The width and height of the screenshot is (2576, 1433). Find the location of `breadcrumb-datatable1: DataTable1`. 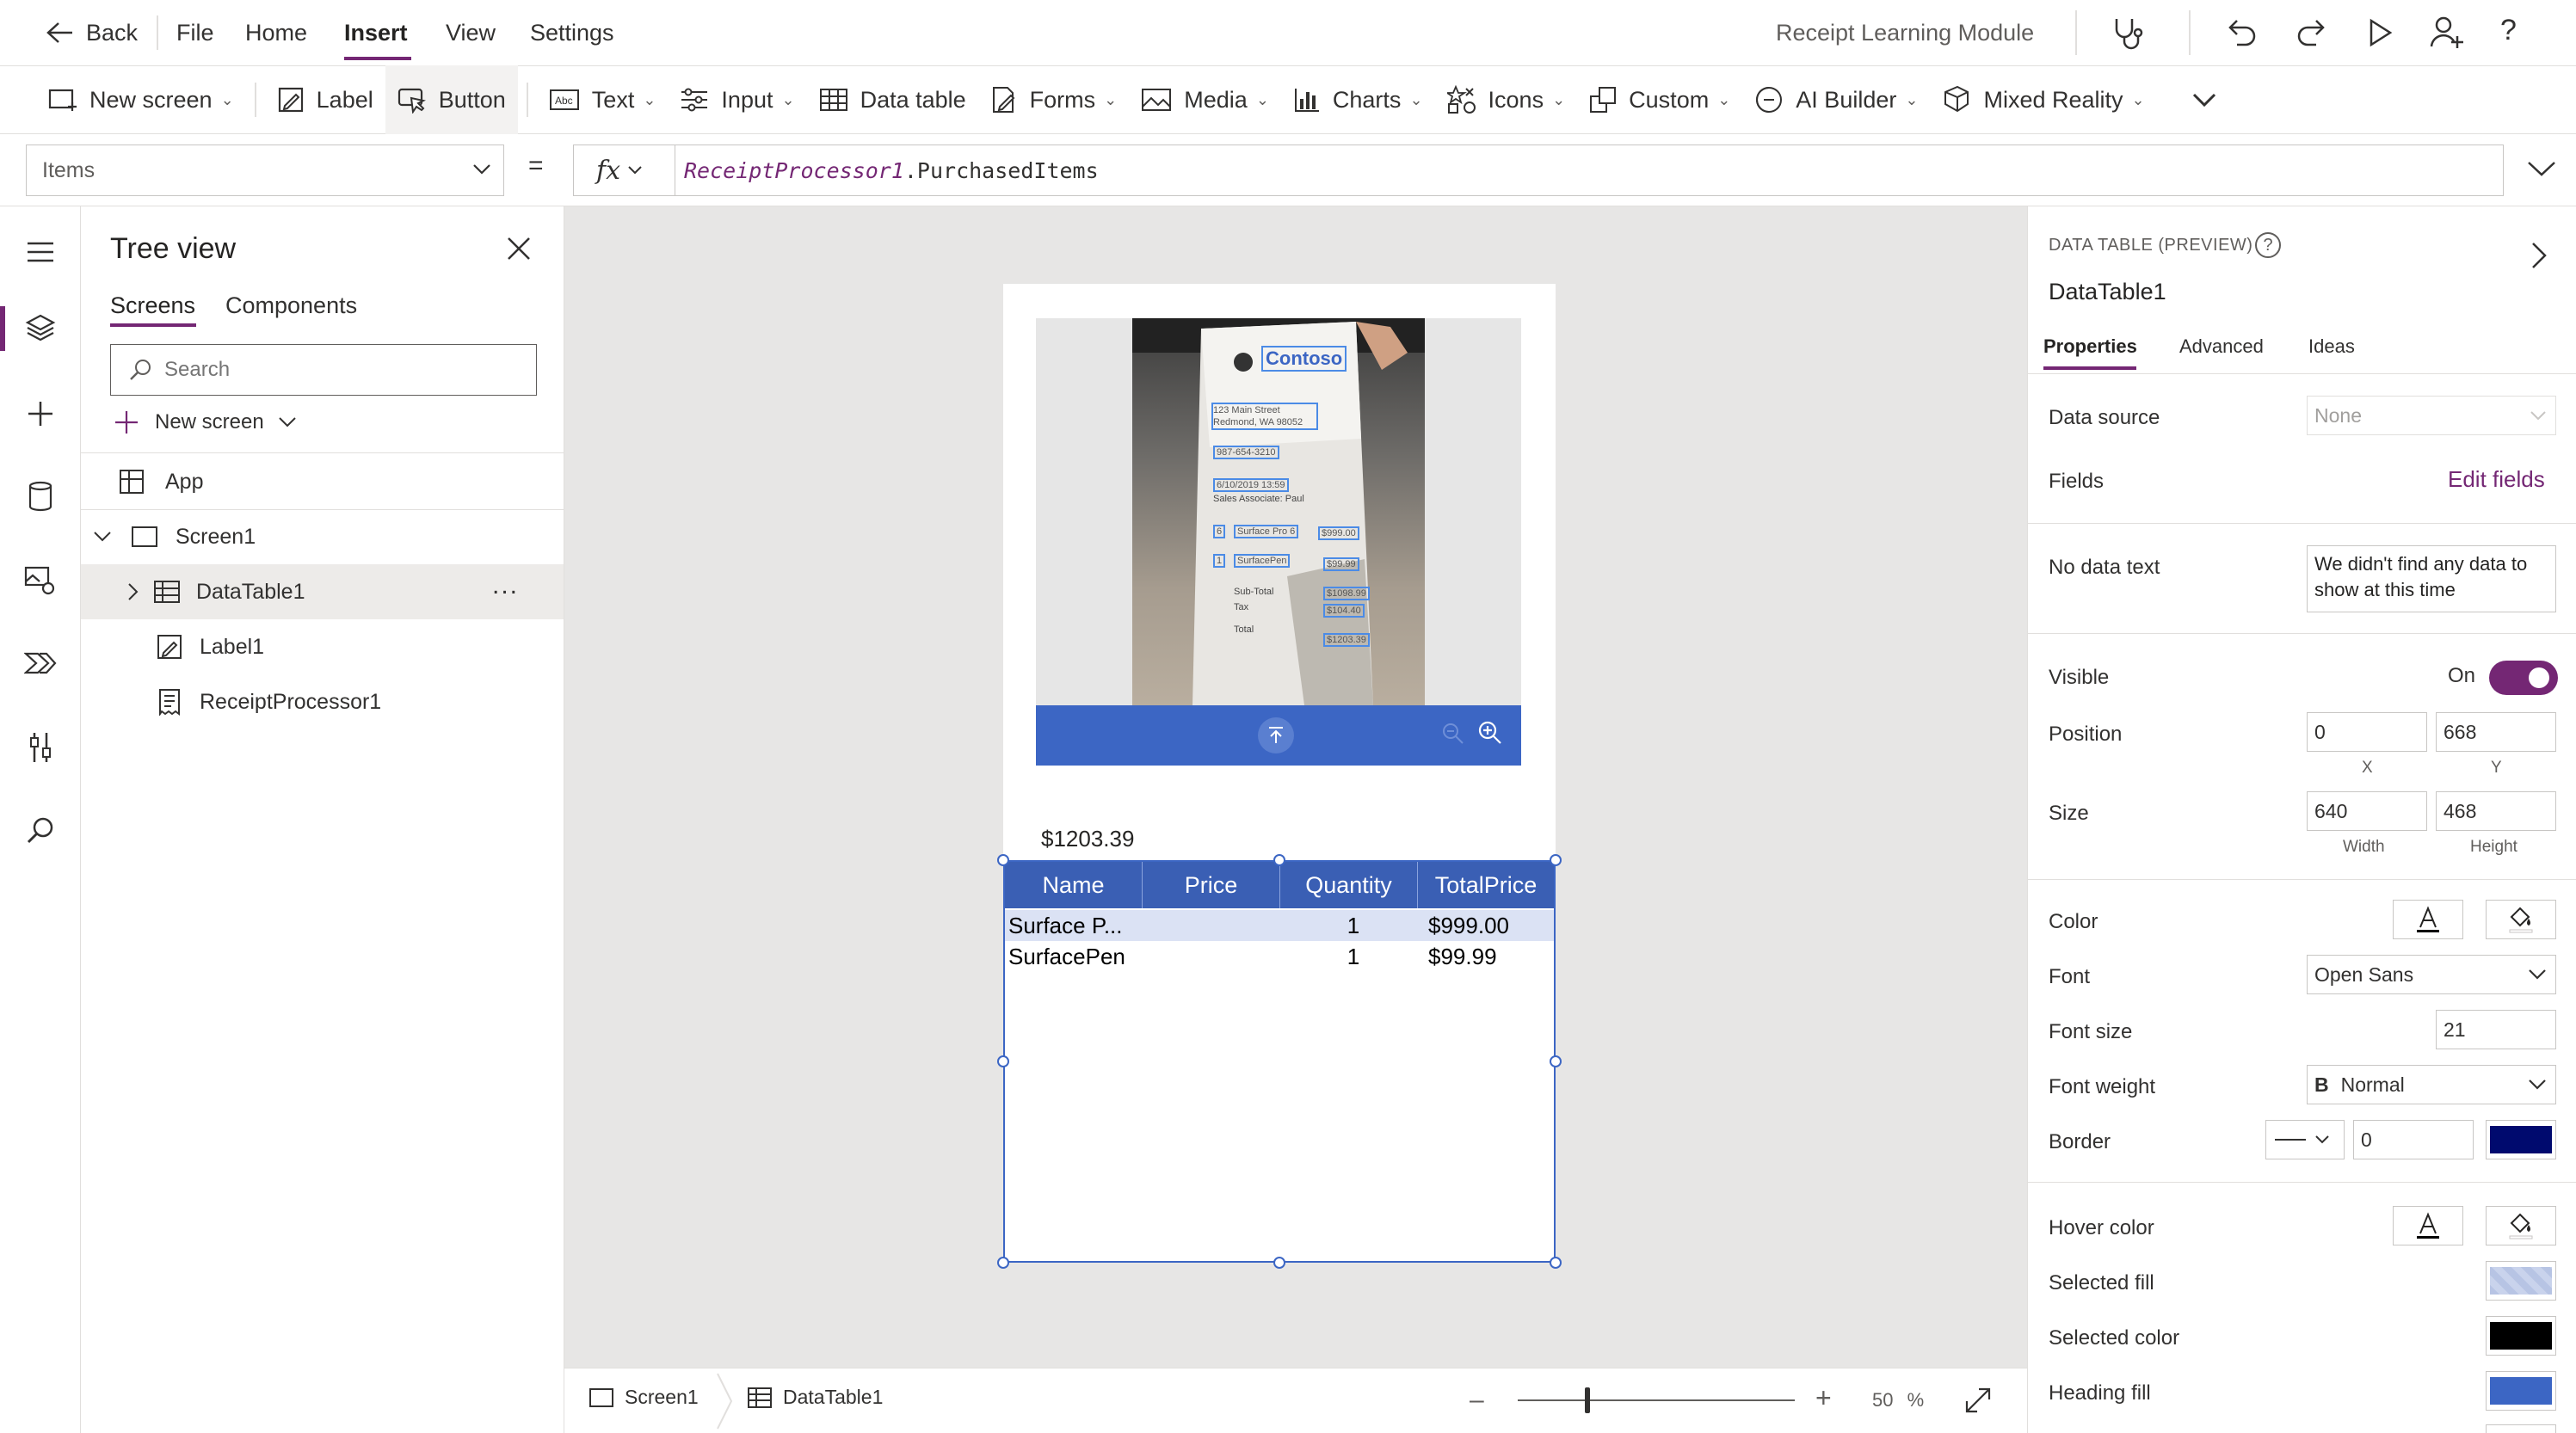

breadcrumb-datatable1: DataTable1 is located at coordinates (815, 1397).